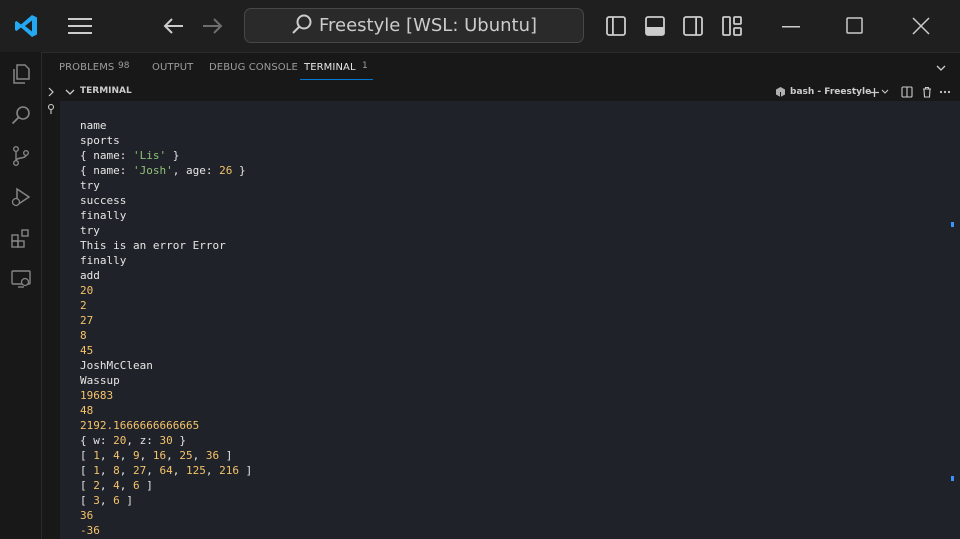  What do you see at coordinates (153, 245) in the screenshot?
I see `terminal-line: This is an error Error` at bounding box center [153, 245].